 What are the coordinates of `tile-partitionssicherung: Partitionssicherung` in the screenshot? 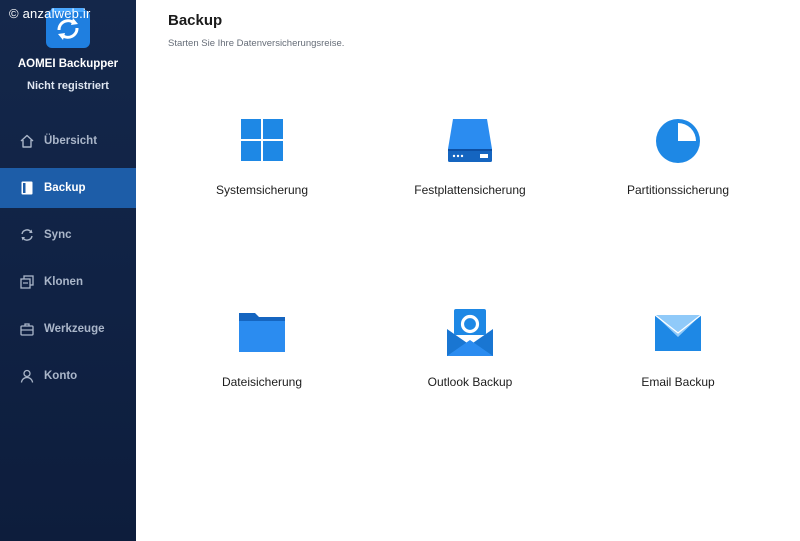 It's located at (678, 167).